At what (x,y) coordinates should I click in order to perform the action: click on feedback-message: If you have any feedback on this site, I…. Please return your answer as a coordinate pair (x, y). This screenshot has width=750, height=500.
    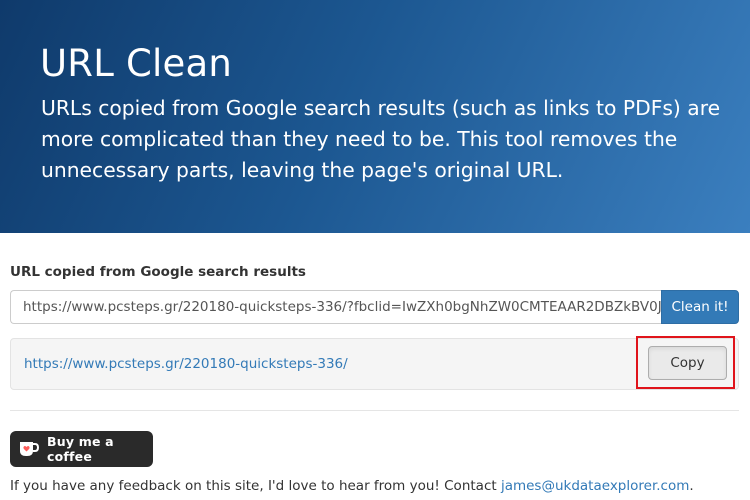
    Looking at the image, I should click on (255, 486).